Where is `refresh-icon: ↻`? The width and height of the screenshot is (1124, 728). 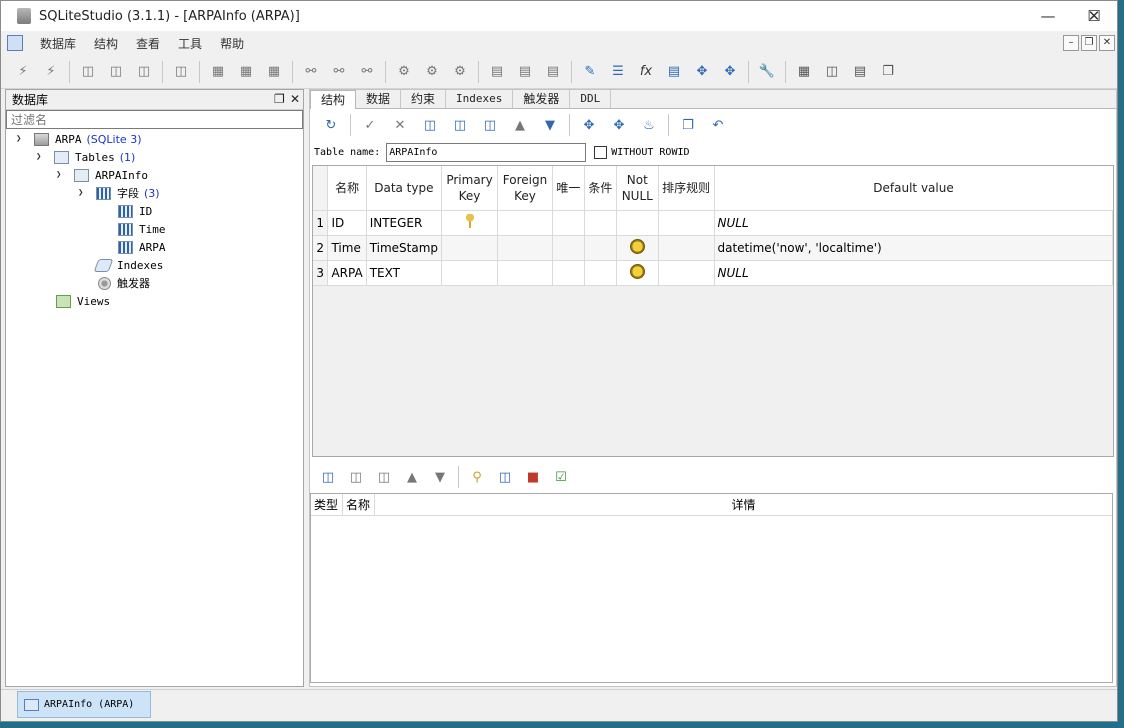 refresh-icon: ↻ is located at coordinates (331, 125).